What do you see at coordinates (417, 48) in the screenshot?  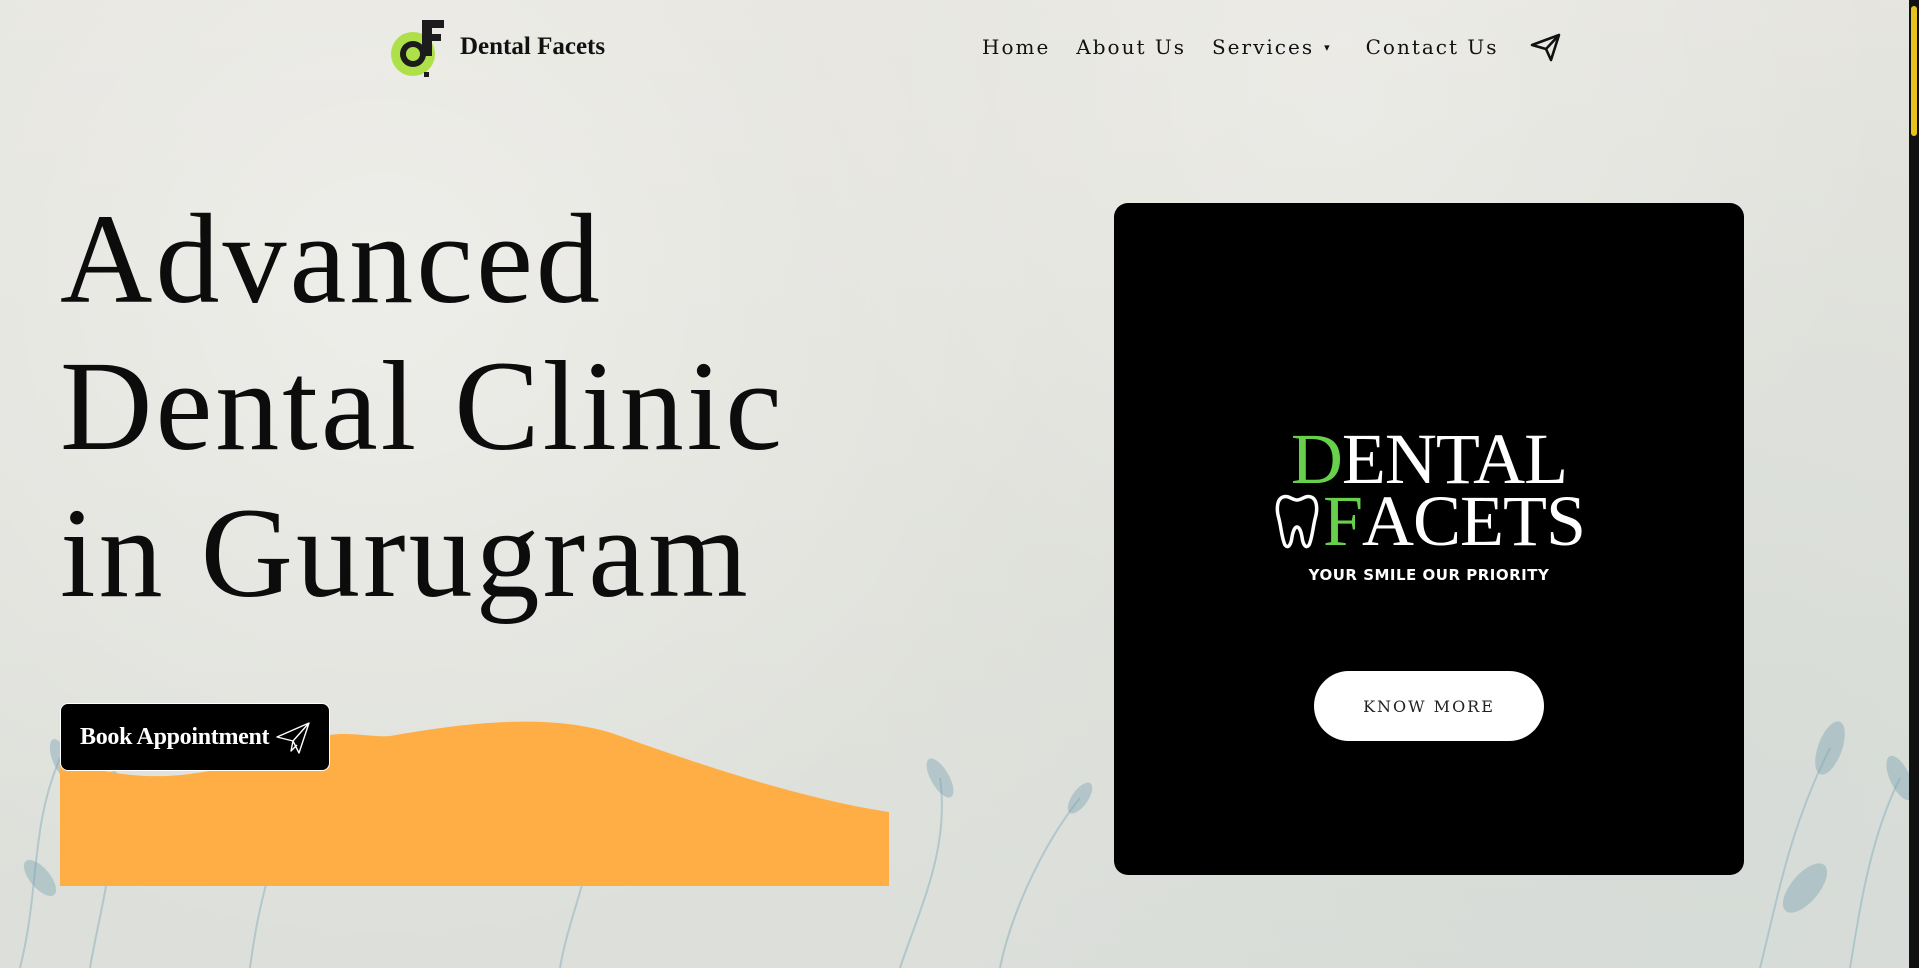 I see `df-logo-icon` at bounding box center [417, 48].